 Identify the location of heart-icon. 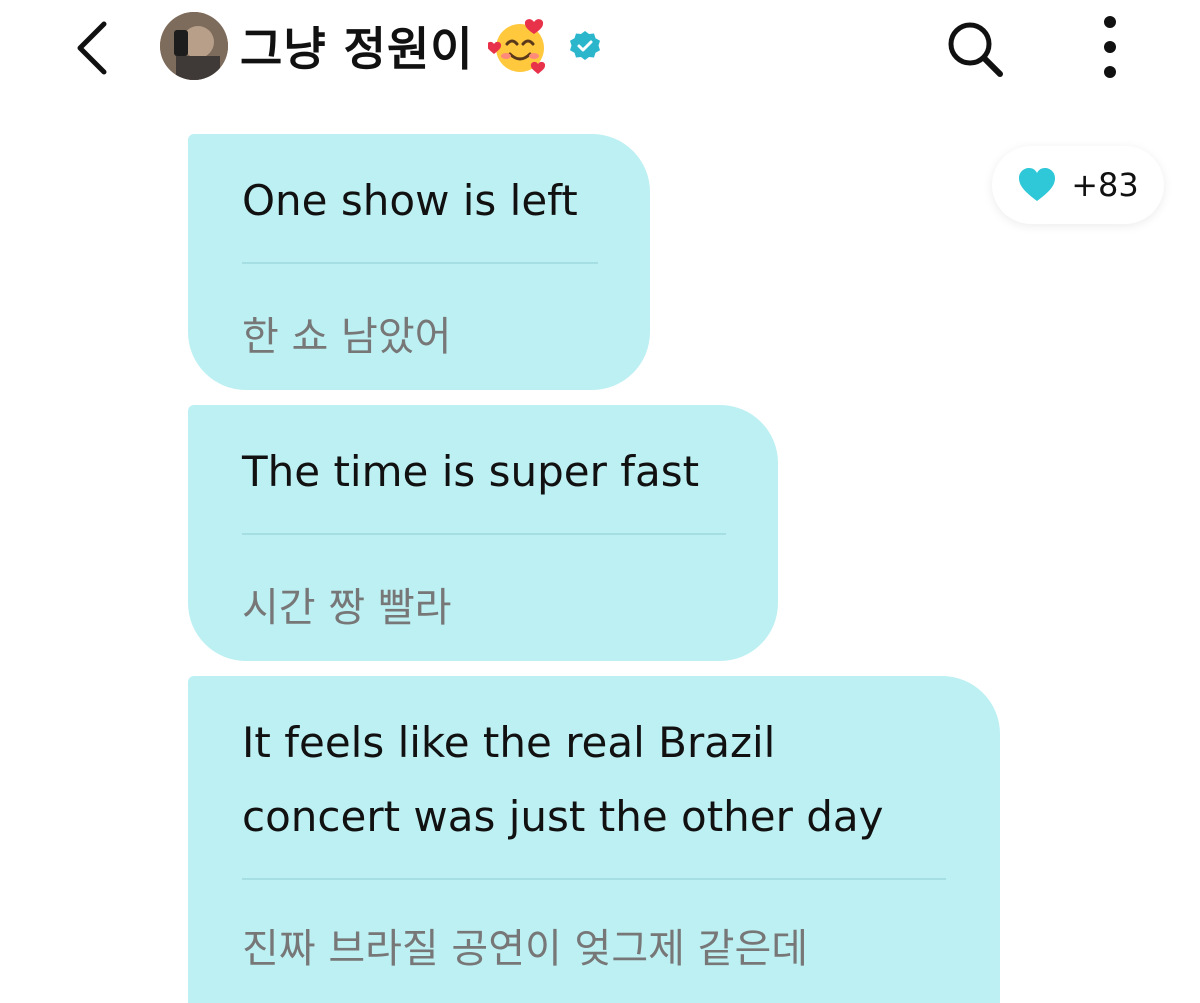
(1037, 184).